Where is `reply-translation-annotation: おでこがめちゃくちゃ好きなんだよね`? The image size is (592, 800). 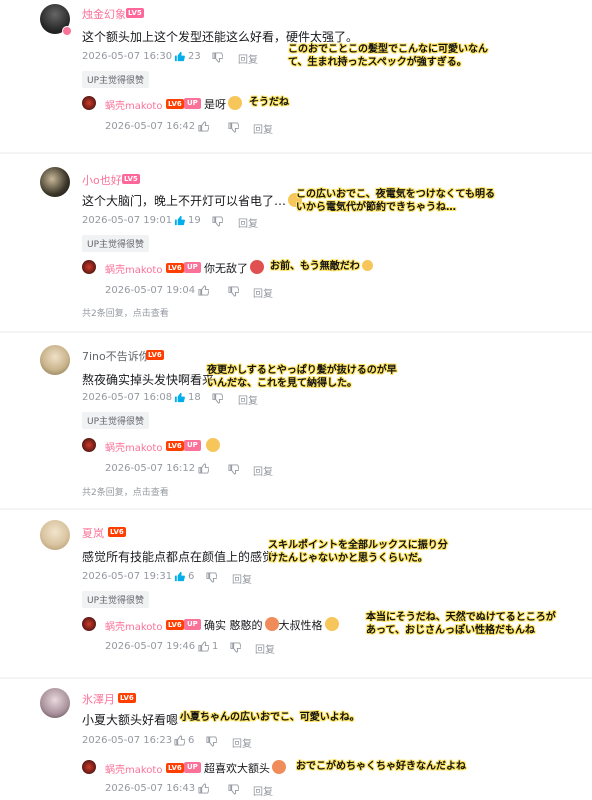 reply-translation-annotation: おでこがめちゃくちゃ好きなんだよね is located at coordinates (381, 766).